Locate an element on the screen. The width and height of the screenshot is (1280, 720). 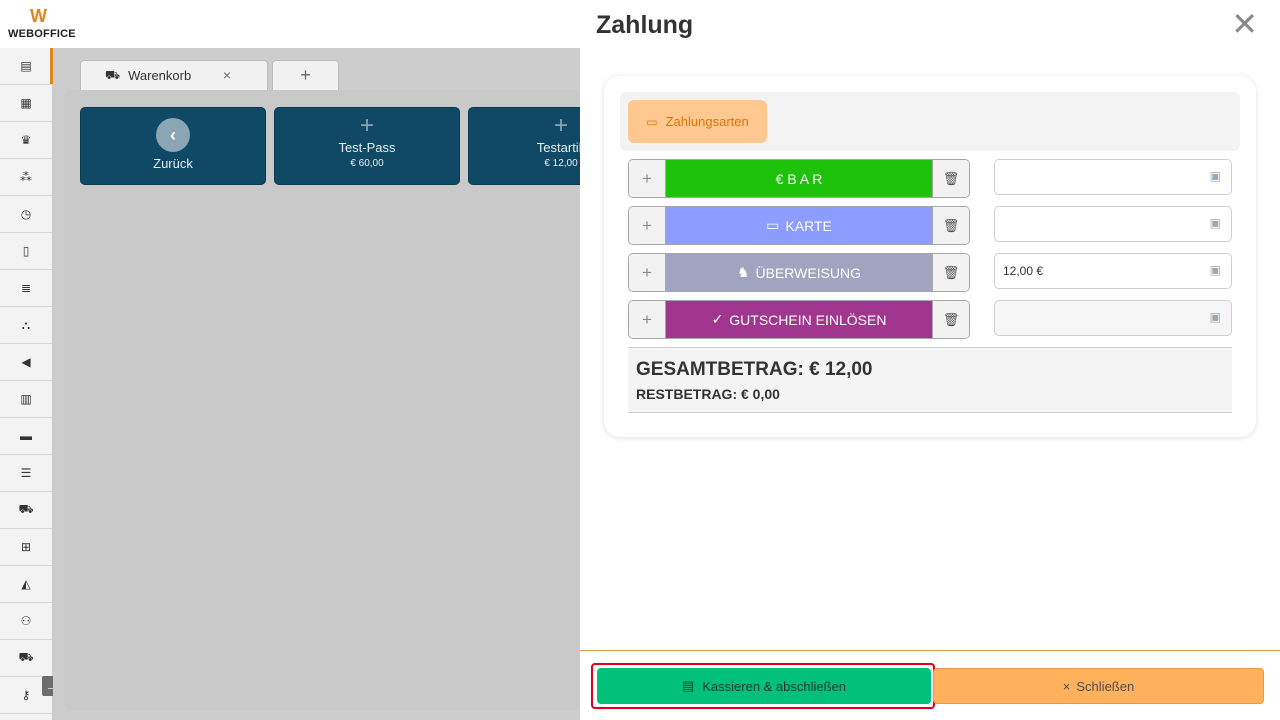
document-icon: ▯ is located at coordinates (26, 251).